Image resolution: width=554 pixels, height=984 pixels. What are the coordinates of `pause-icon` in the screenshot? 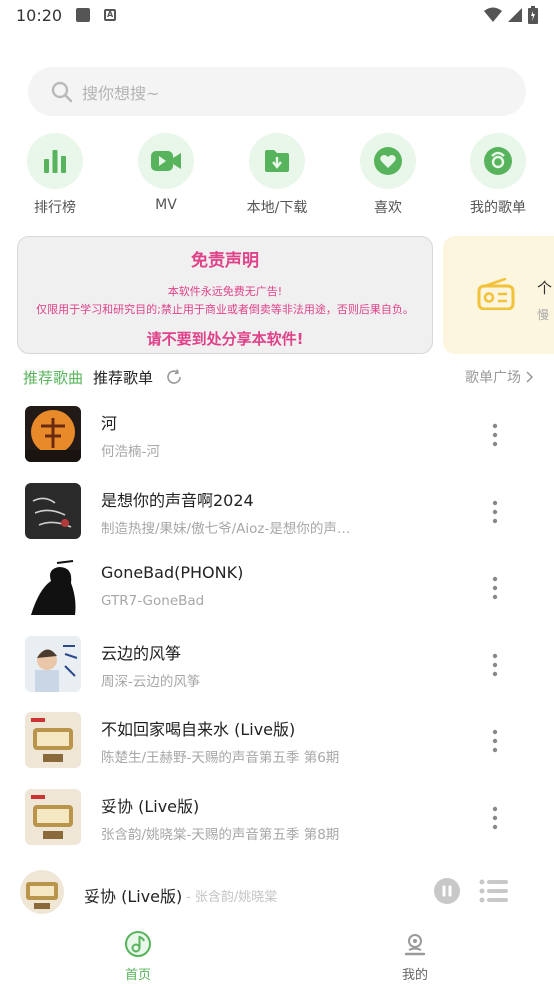 It's located at (447, 891).